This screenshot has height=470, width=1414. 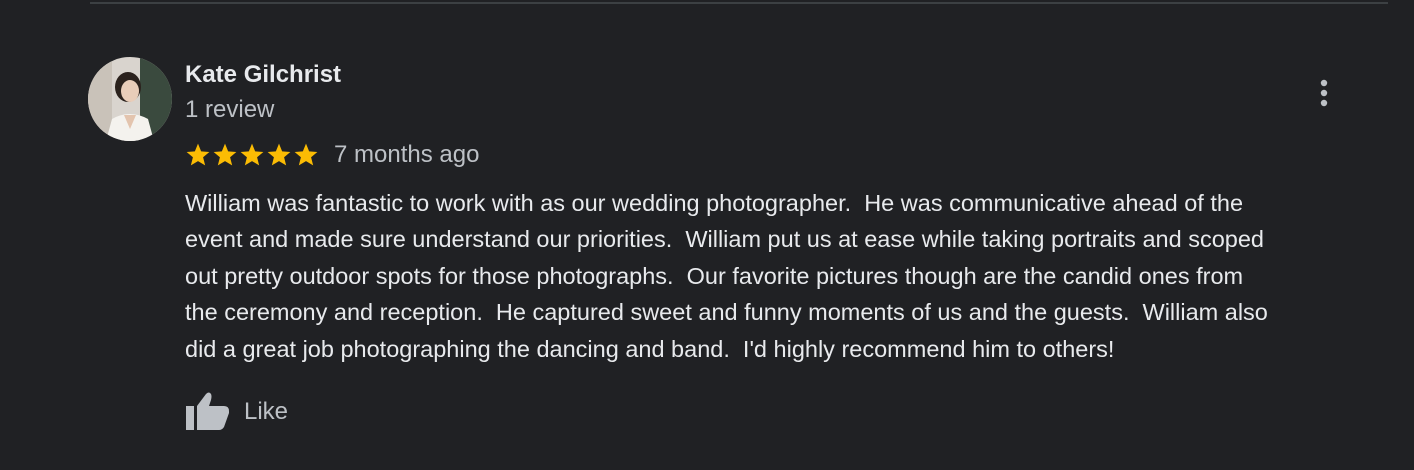 What do you see at coordinates (407, 154) in the screenshot?
I see `review-time: 7 months ago` at bounding box center [407, 154].